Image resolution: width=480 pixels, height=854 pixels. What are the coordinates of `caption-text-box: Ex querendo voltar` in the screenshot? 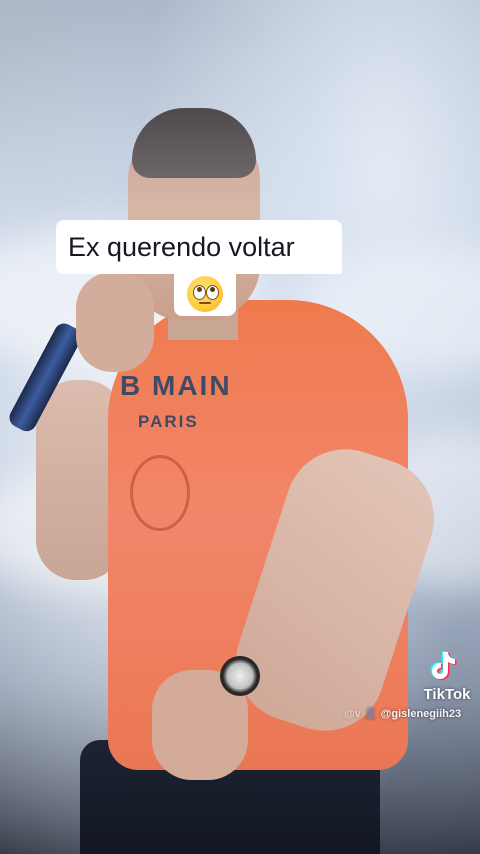 It's located at (199, 247).